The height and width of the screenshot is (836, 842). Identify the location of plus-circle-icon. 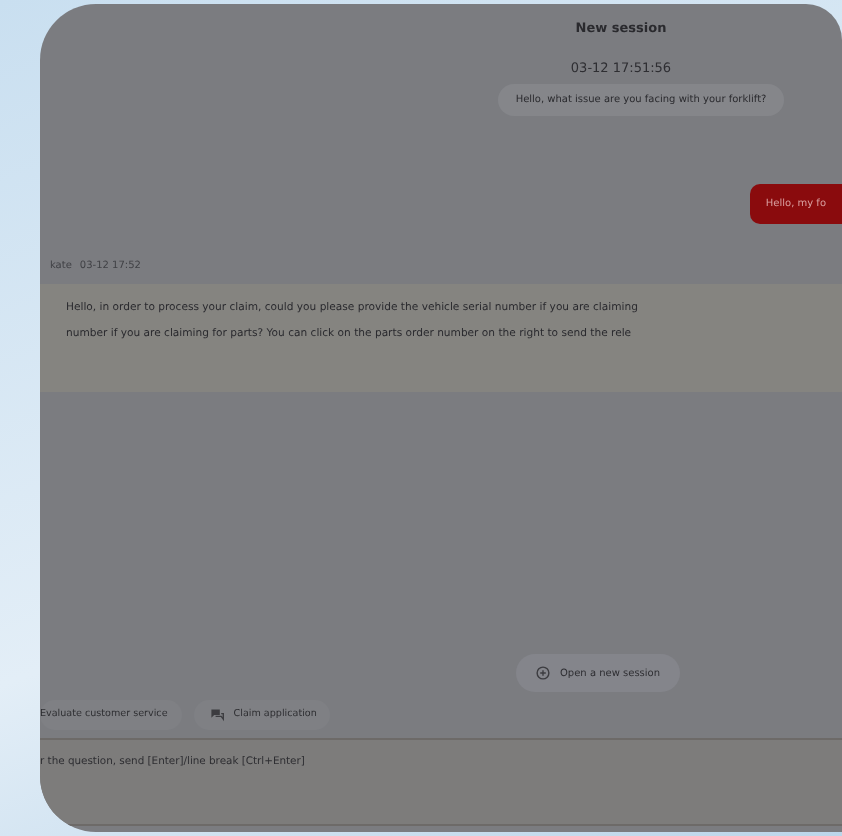
(543, 673).